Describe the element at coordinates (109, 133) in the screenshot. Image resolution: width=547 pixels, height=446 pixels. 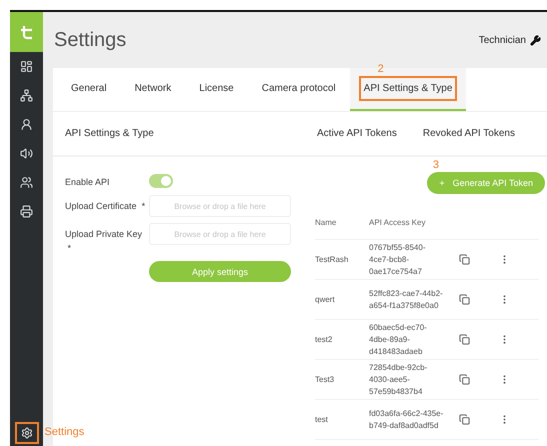
I see `section-heading: API Settings & Type` at that location.